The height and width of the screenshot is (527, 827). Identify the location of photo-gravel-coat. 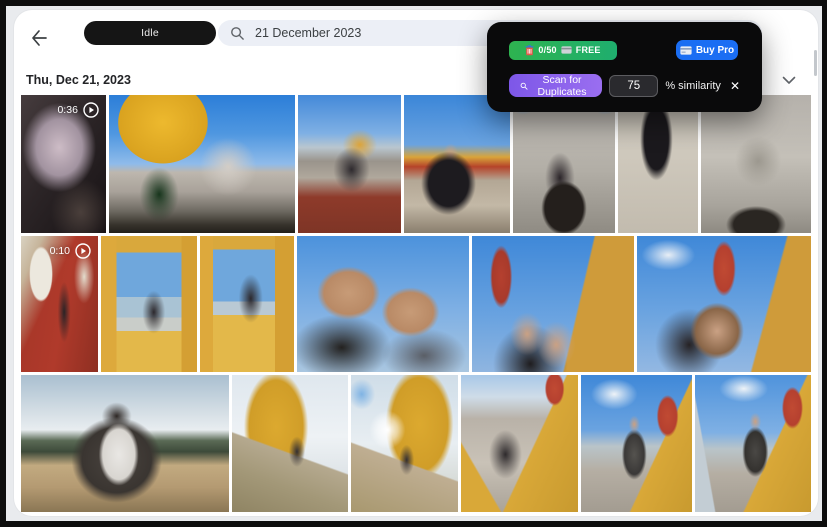
(658, 164).